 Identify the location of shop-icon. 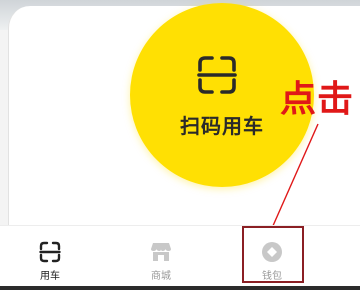
(161, 252).